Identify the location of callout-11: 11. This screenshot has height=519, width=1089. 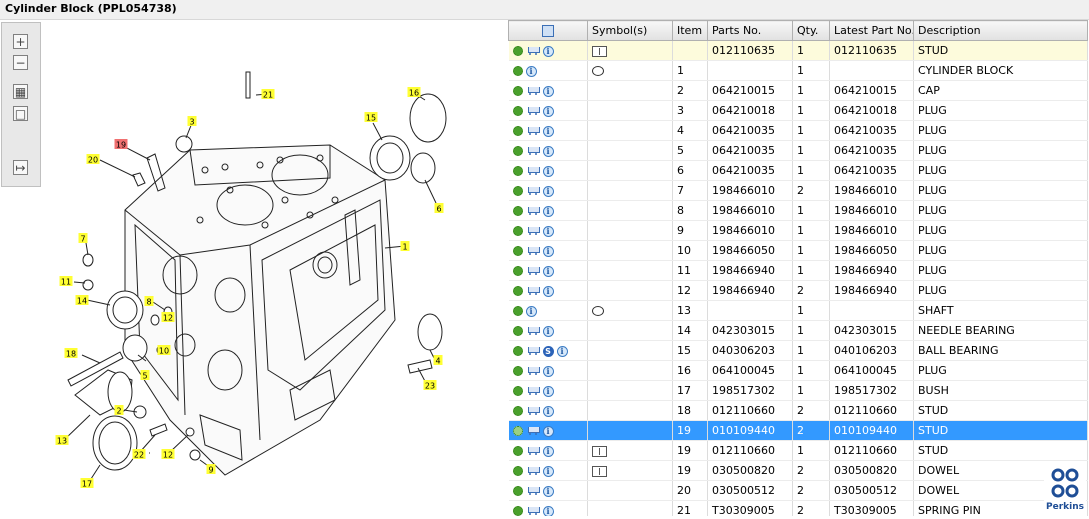
(66, 281).